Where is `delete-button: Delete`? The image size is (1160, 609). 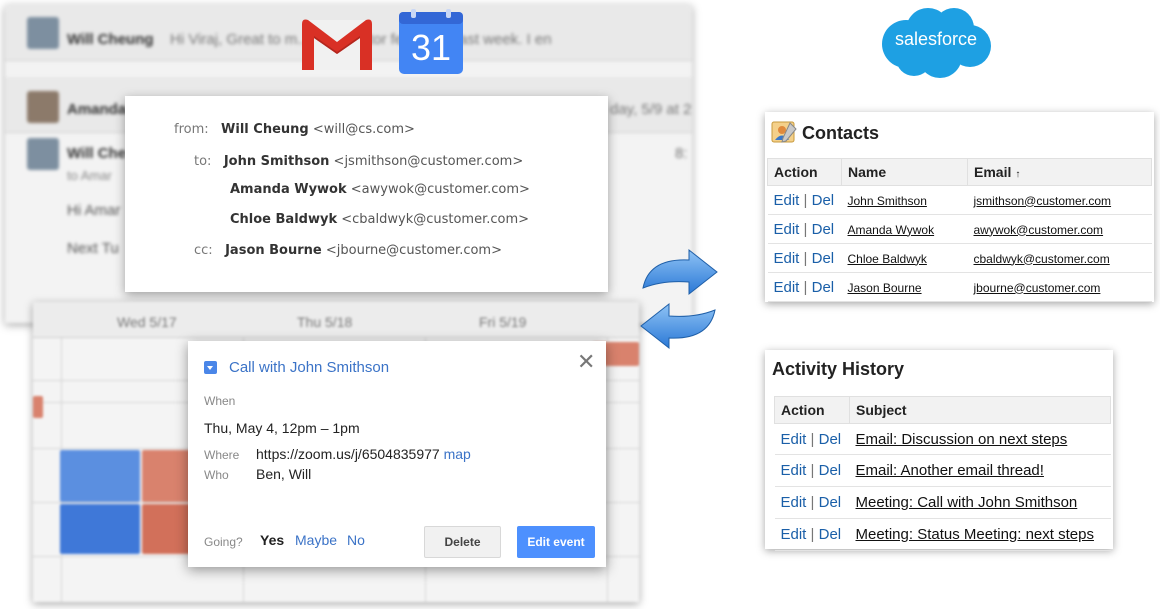
delete-button: Delete is located at coordinates (462, 542).